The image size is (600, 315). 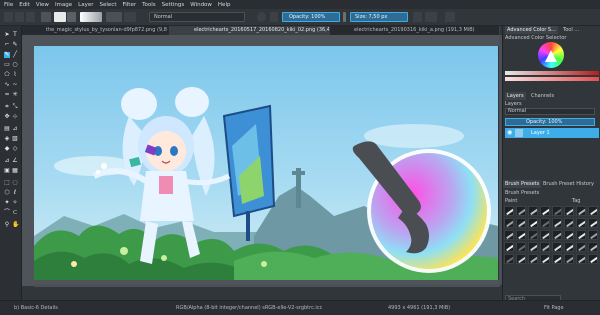 I want to click on rectangle-tool-icon: ▭, so click(x=7, y=65).